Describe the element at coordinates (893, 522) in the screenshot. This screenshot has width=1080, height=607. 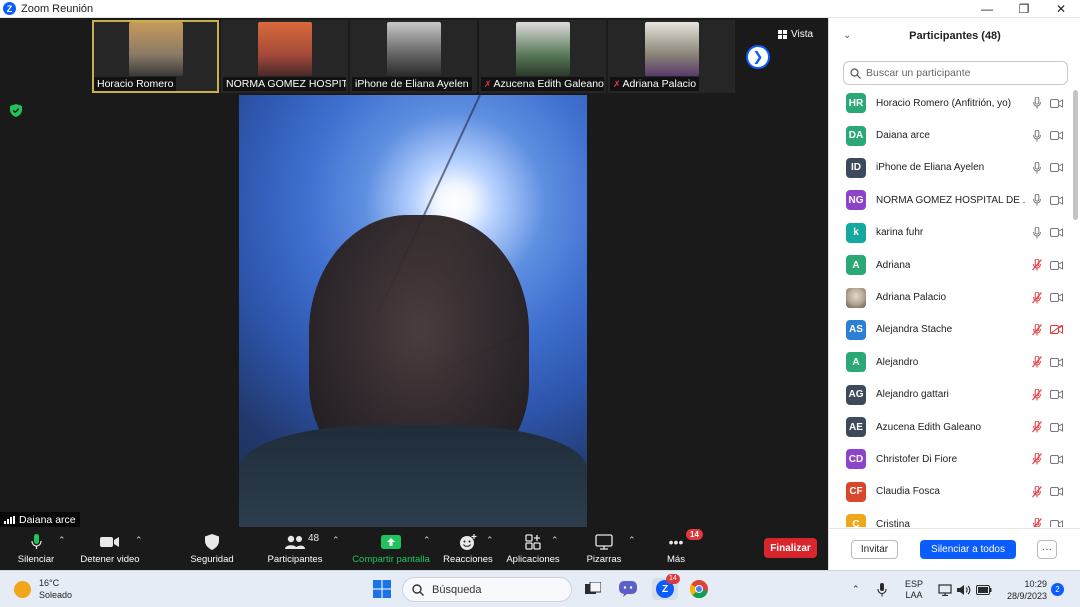
I see `participant-name: Cristina` at that location.